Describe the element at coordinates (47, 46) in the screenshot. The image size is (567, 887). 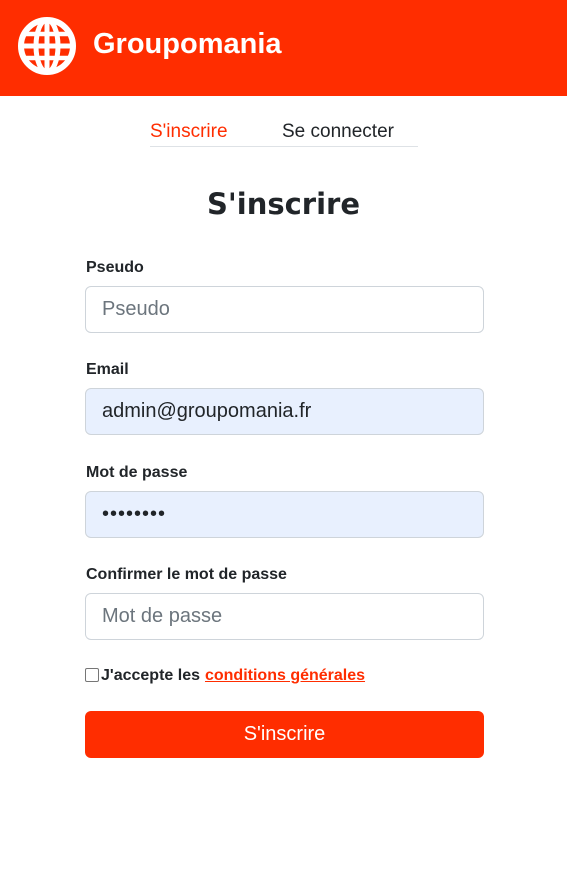
I see `globe-icon` at that location.